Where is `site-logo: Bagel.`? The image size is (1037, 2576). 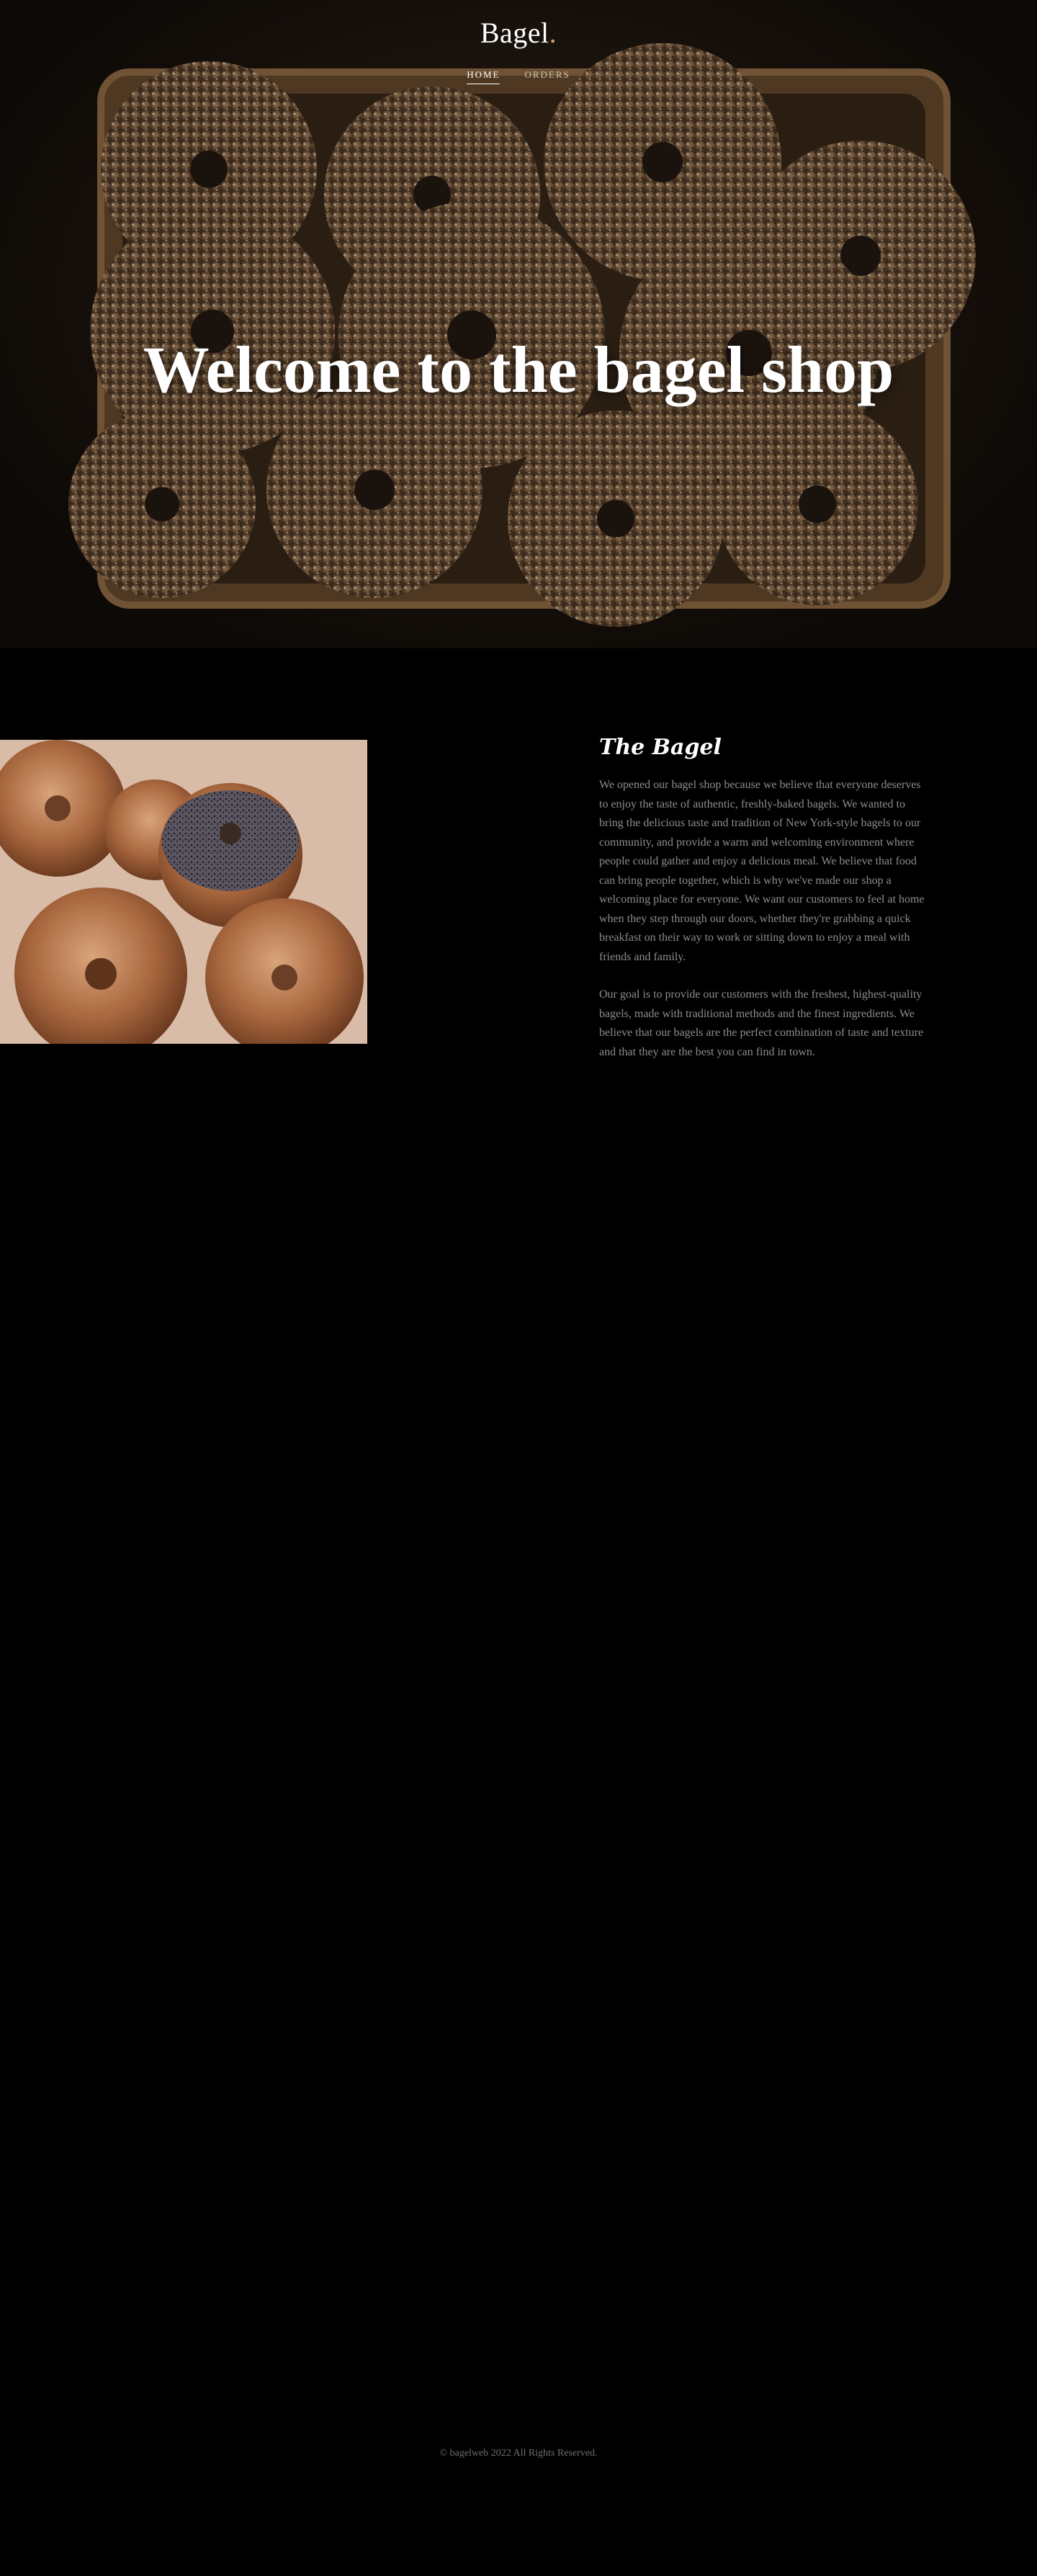
site-logo: Bagel. is located at coordinates (518, 33).